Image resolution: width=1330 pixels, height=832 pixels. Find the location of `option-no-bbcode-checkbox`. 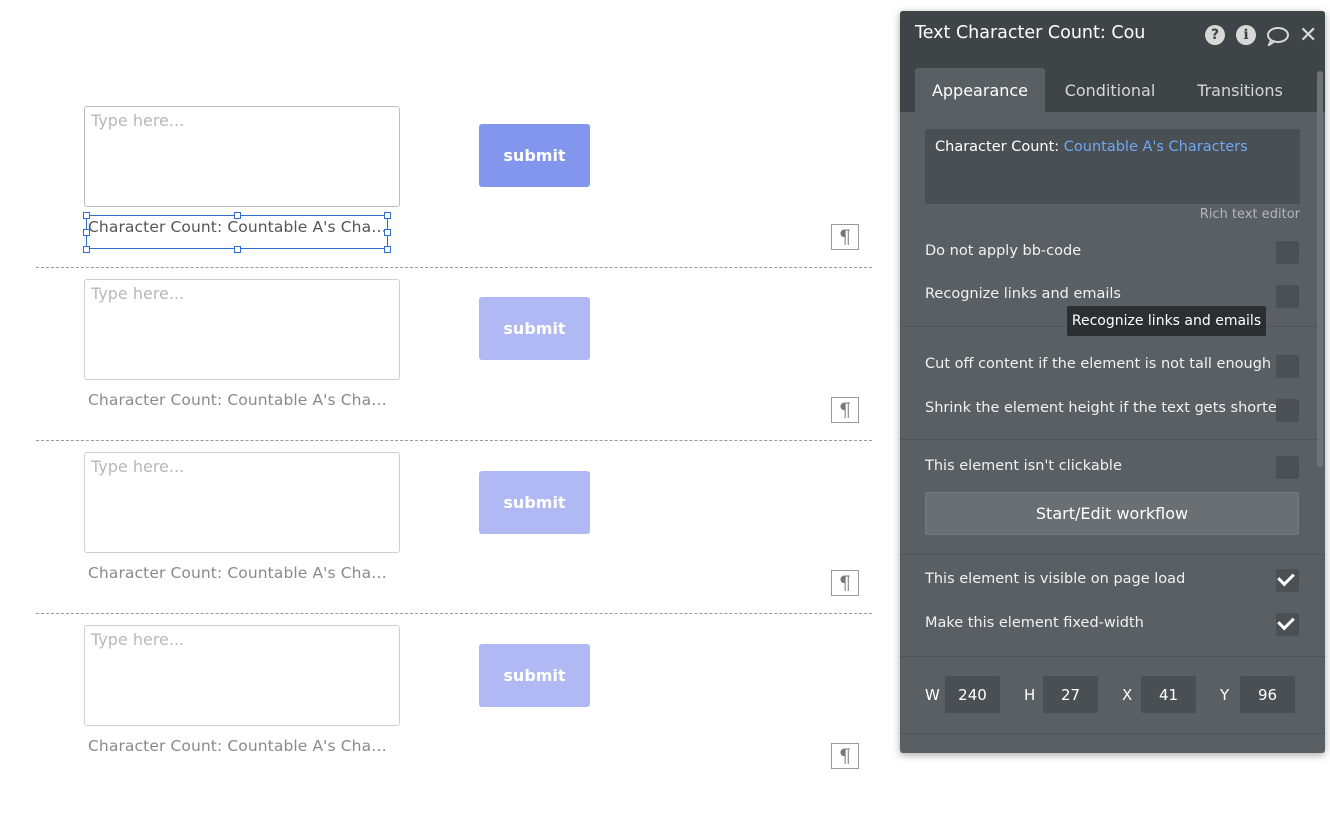

option-no-bbcode-checkbox is located at coordinates (1287, 252).